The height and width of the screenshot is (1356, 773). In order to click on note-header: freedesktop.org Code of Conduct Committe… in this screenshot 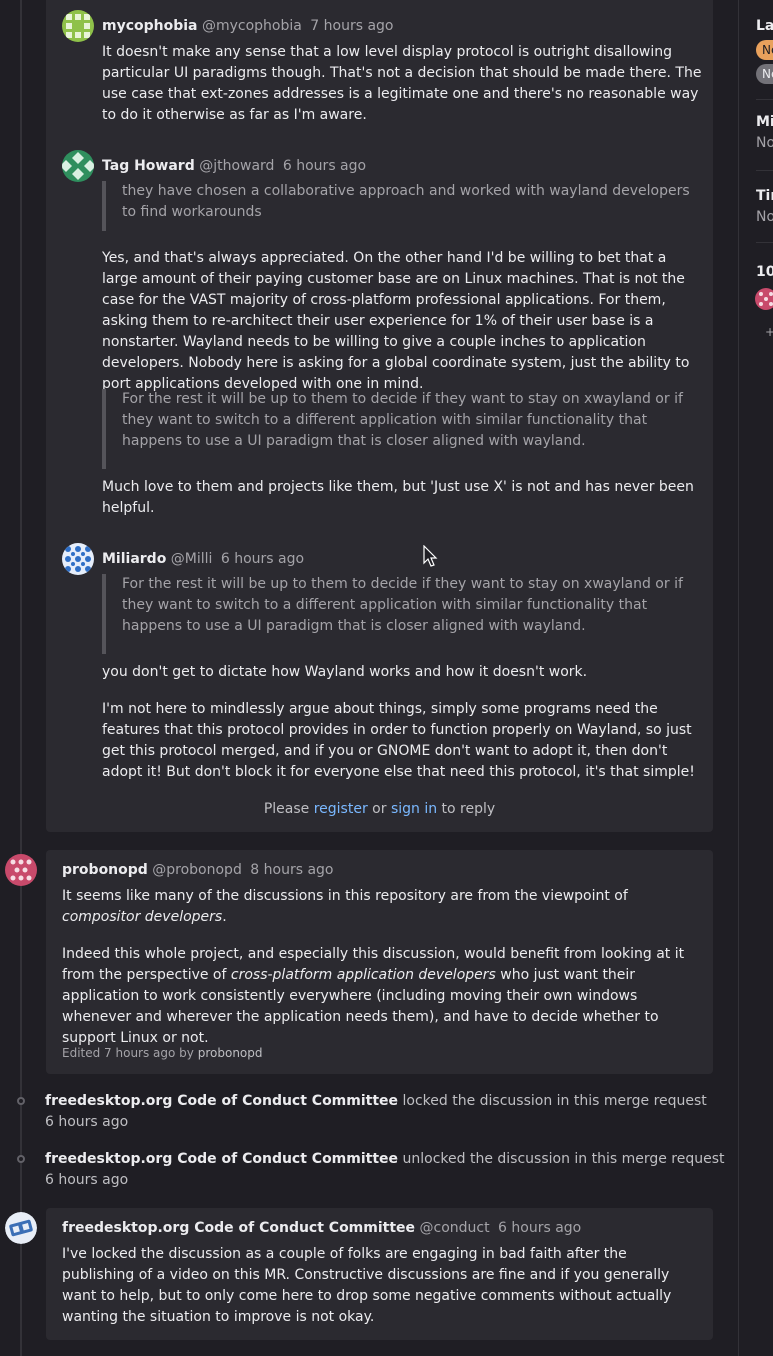, I will do `click(321, 1228)`.